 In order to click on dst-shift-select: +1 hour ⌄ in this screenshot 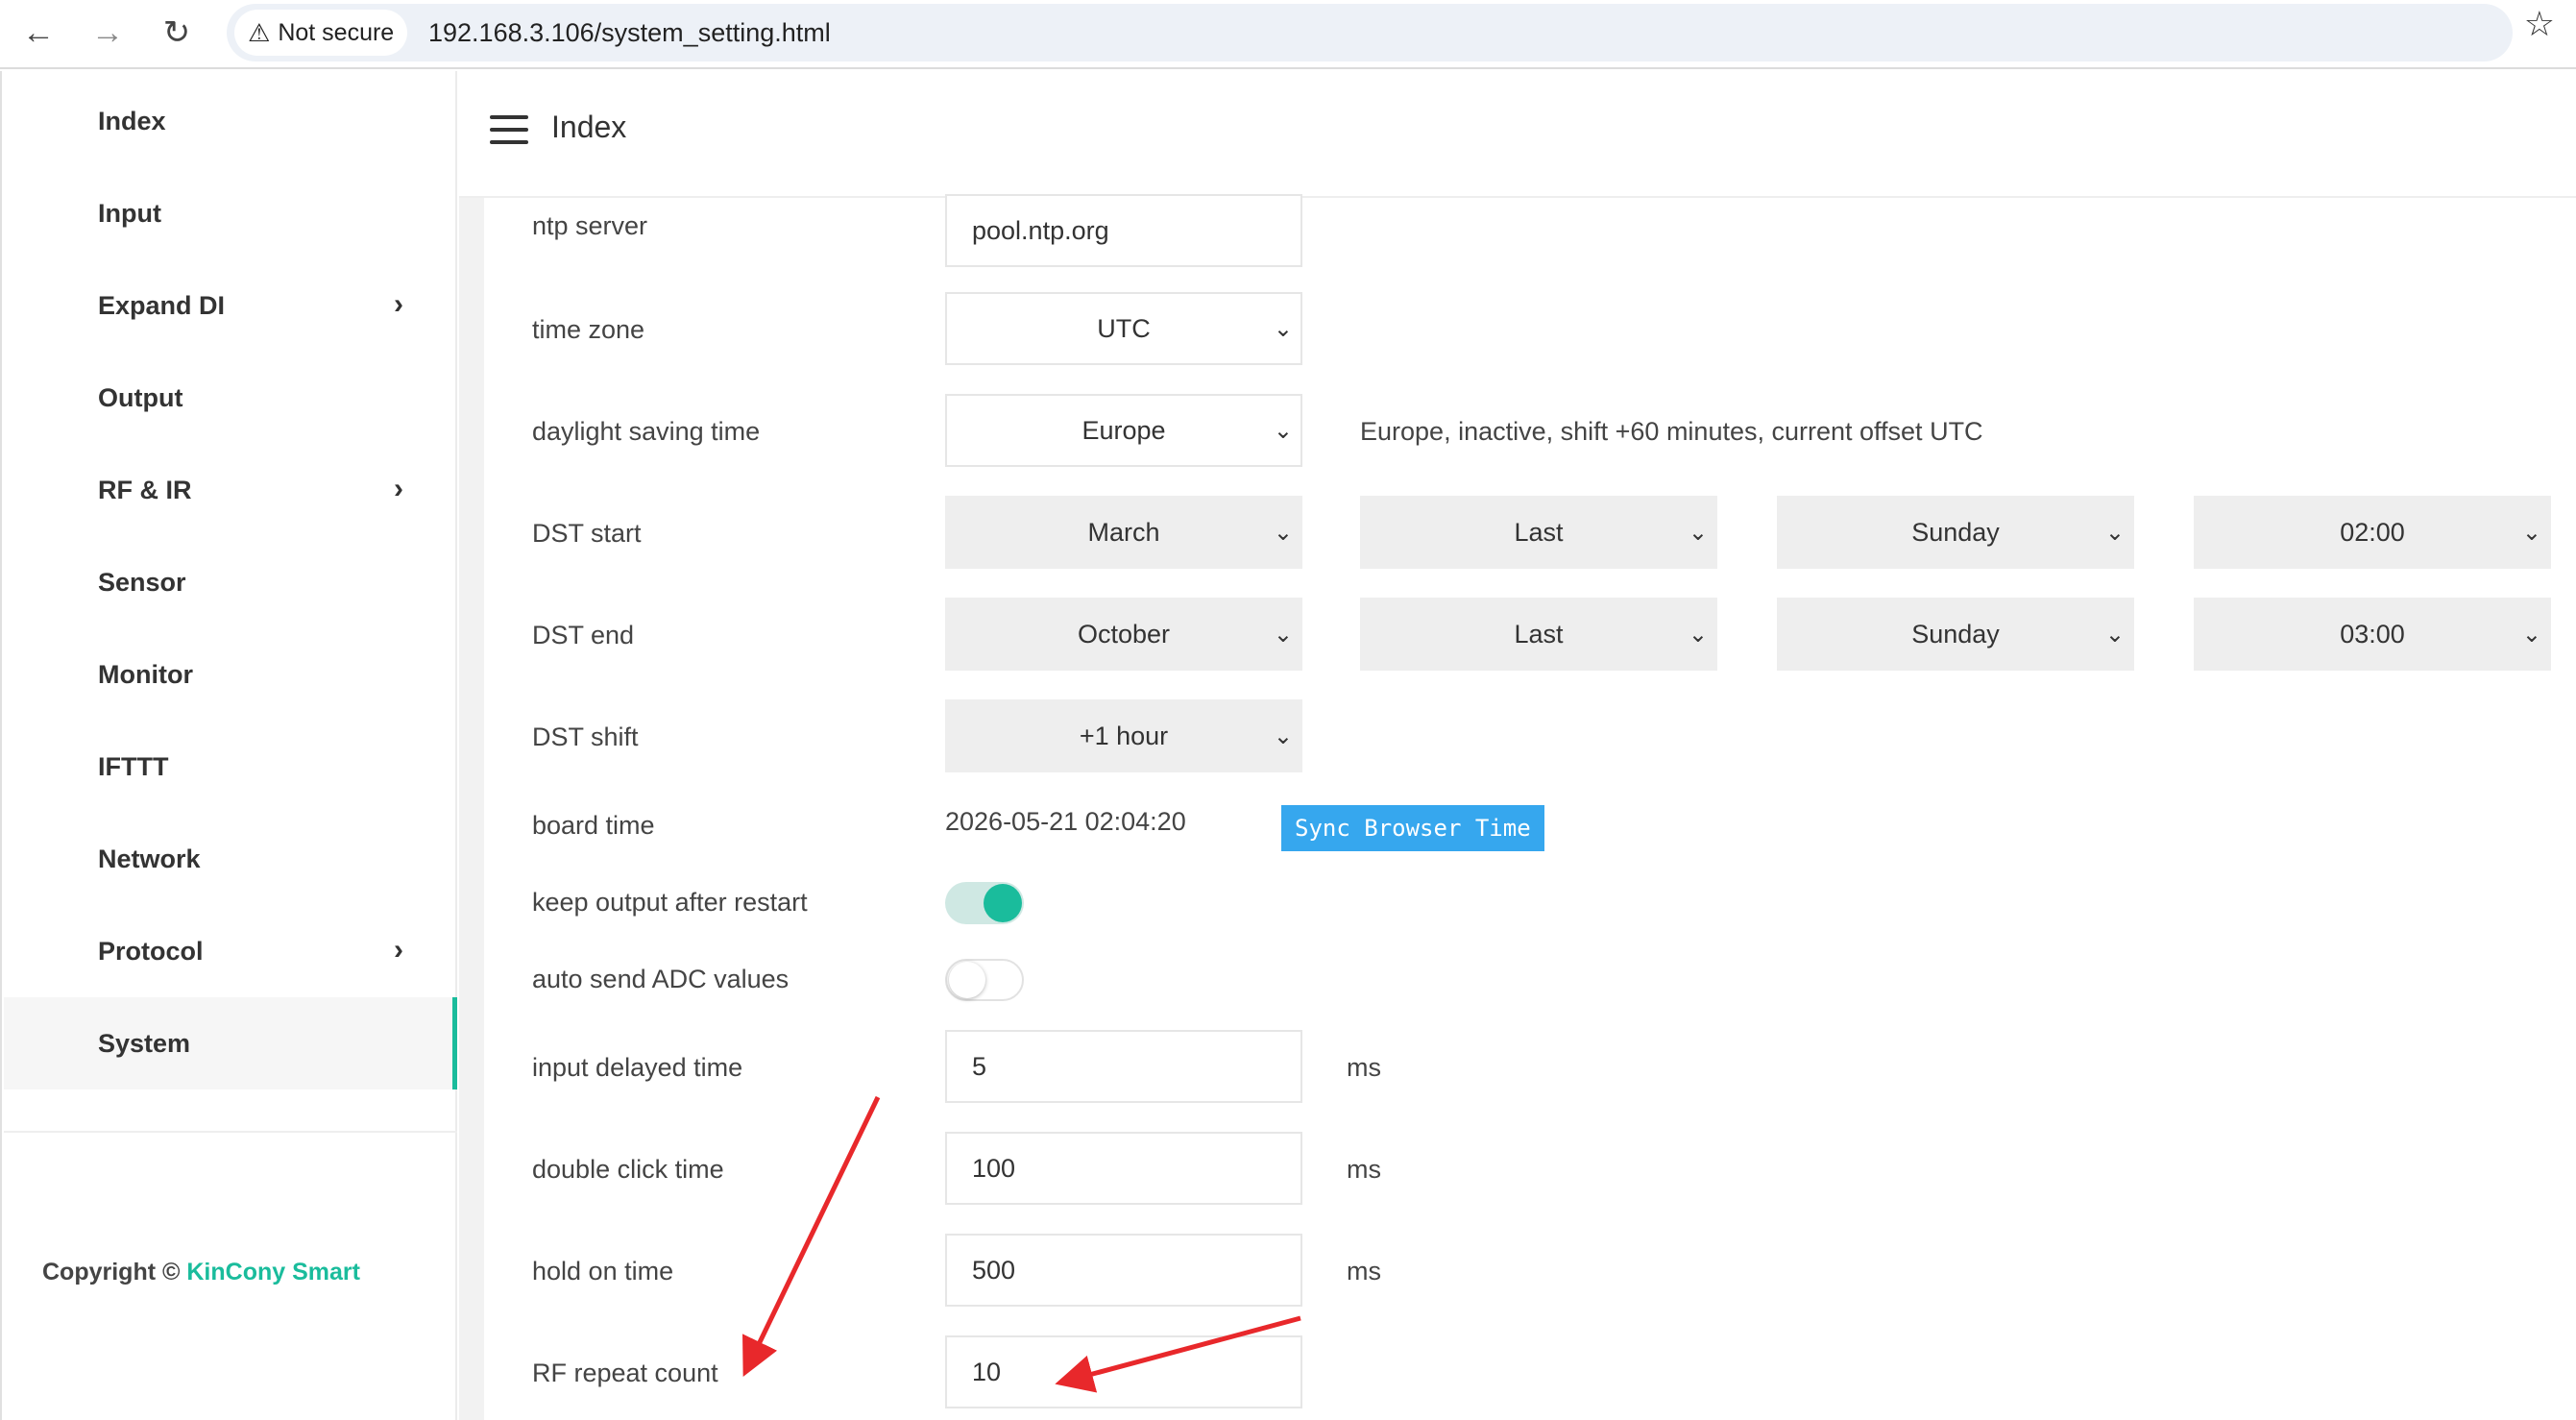, I will do `click(1123, 735)`.